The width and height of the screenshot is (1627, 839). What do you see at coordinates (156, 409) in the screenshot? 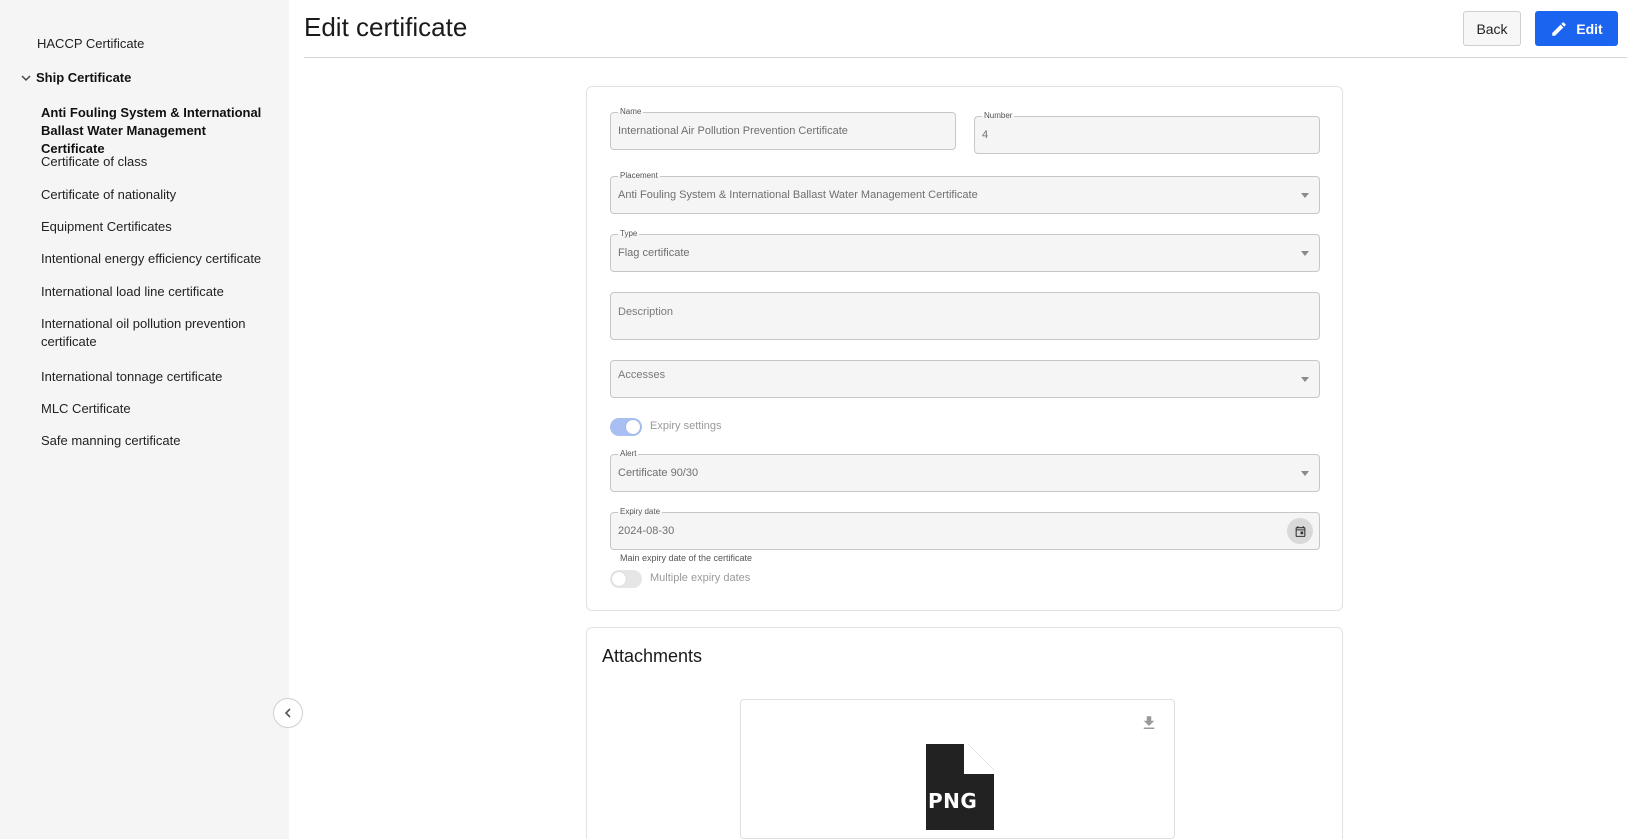
I see `sidebar-item-mlc: MLC Certificate` at bounding box center [156, 409].